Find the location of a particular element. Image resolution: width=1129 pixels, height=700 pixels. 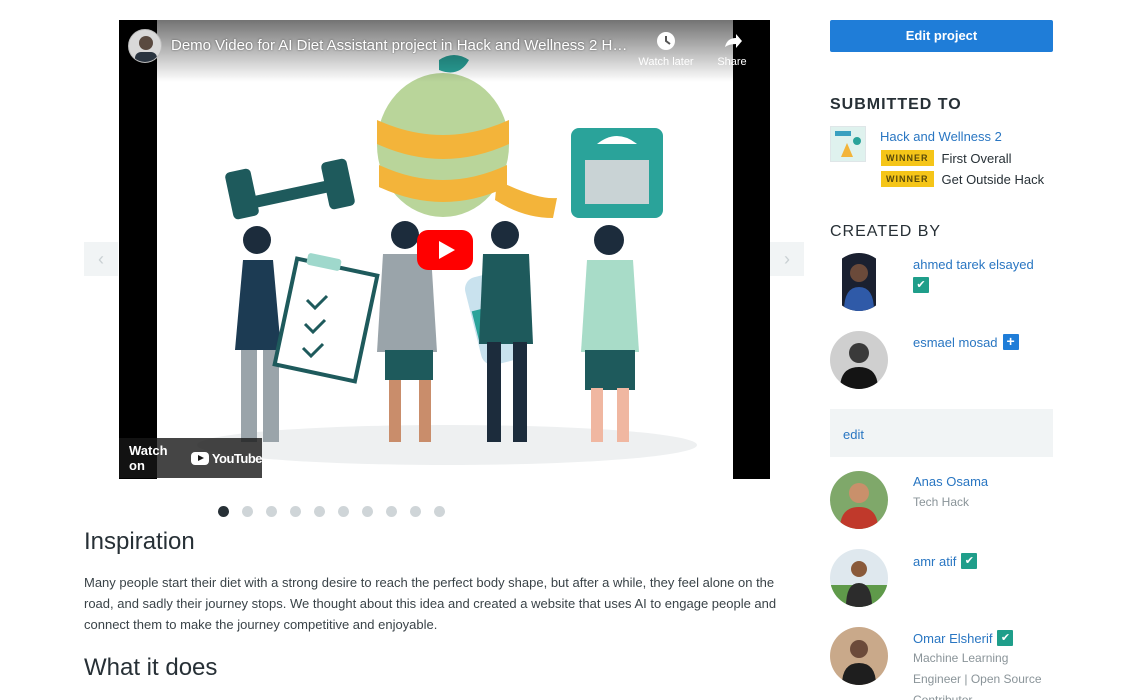

gallery-prev-button: ‹ is located at coordinates (101, 259).